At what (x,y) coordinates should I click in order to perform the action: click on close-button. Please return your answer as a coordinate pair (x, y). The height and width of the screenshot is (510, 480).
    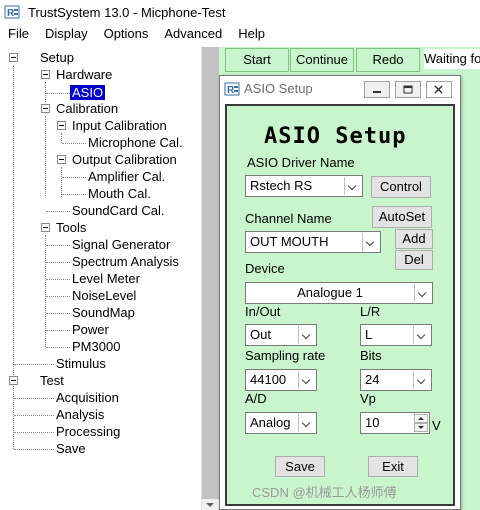
    Looking at the image, I should click on (439, 89).